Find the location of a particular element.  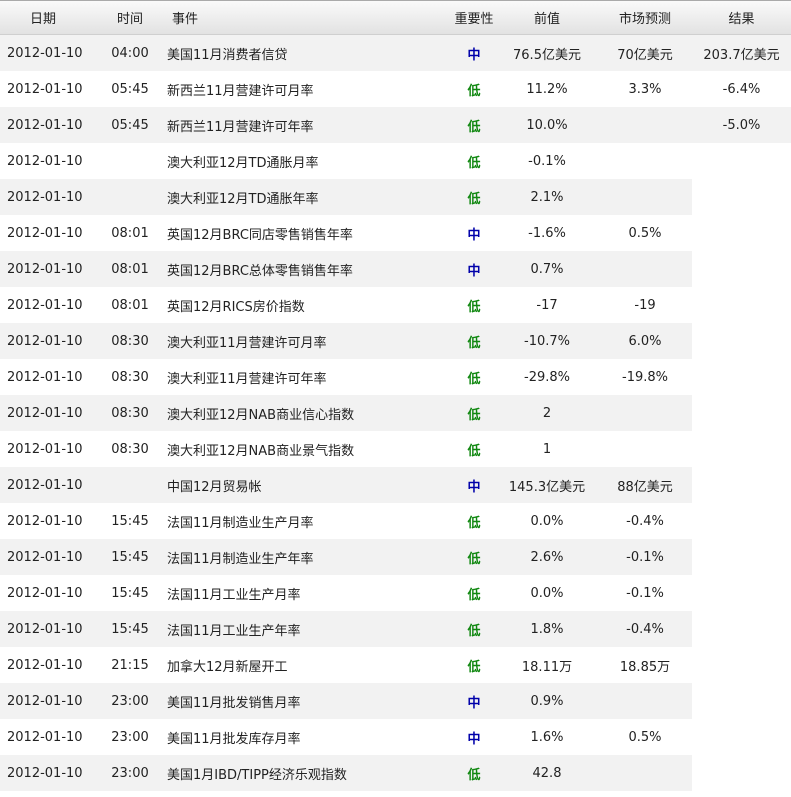

header-previous: 前值 is located at coordinates (547, 17).